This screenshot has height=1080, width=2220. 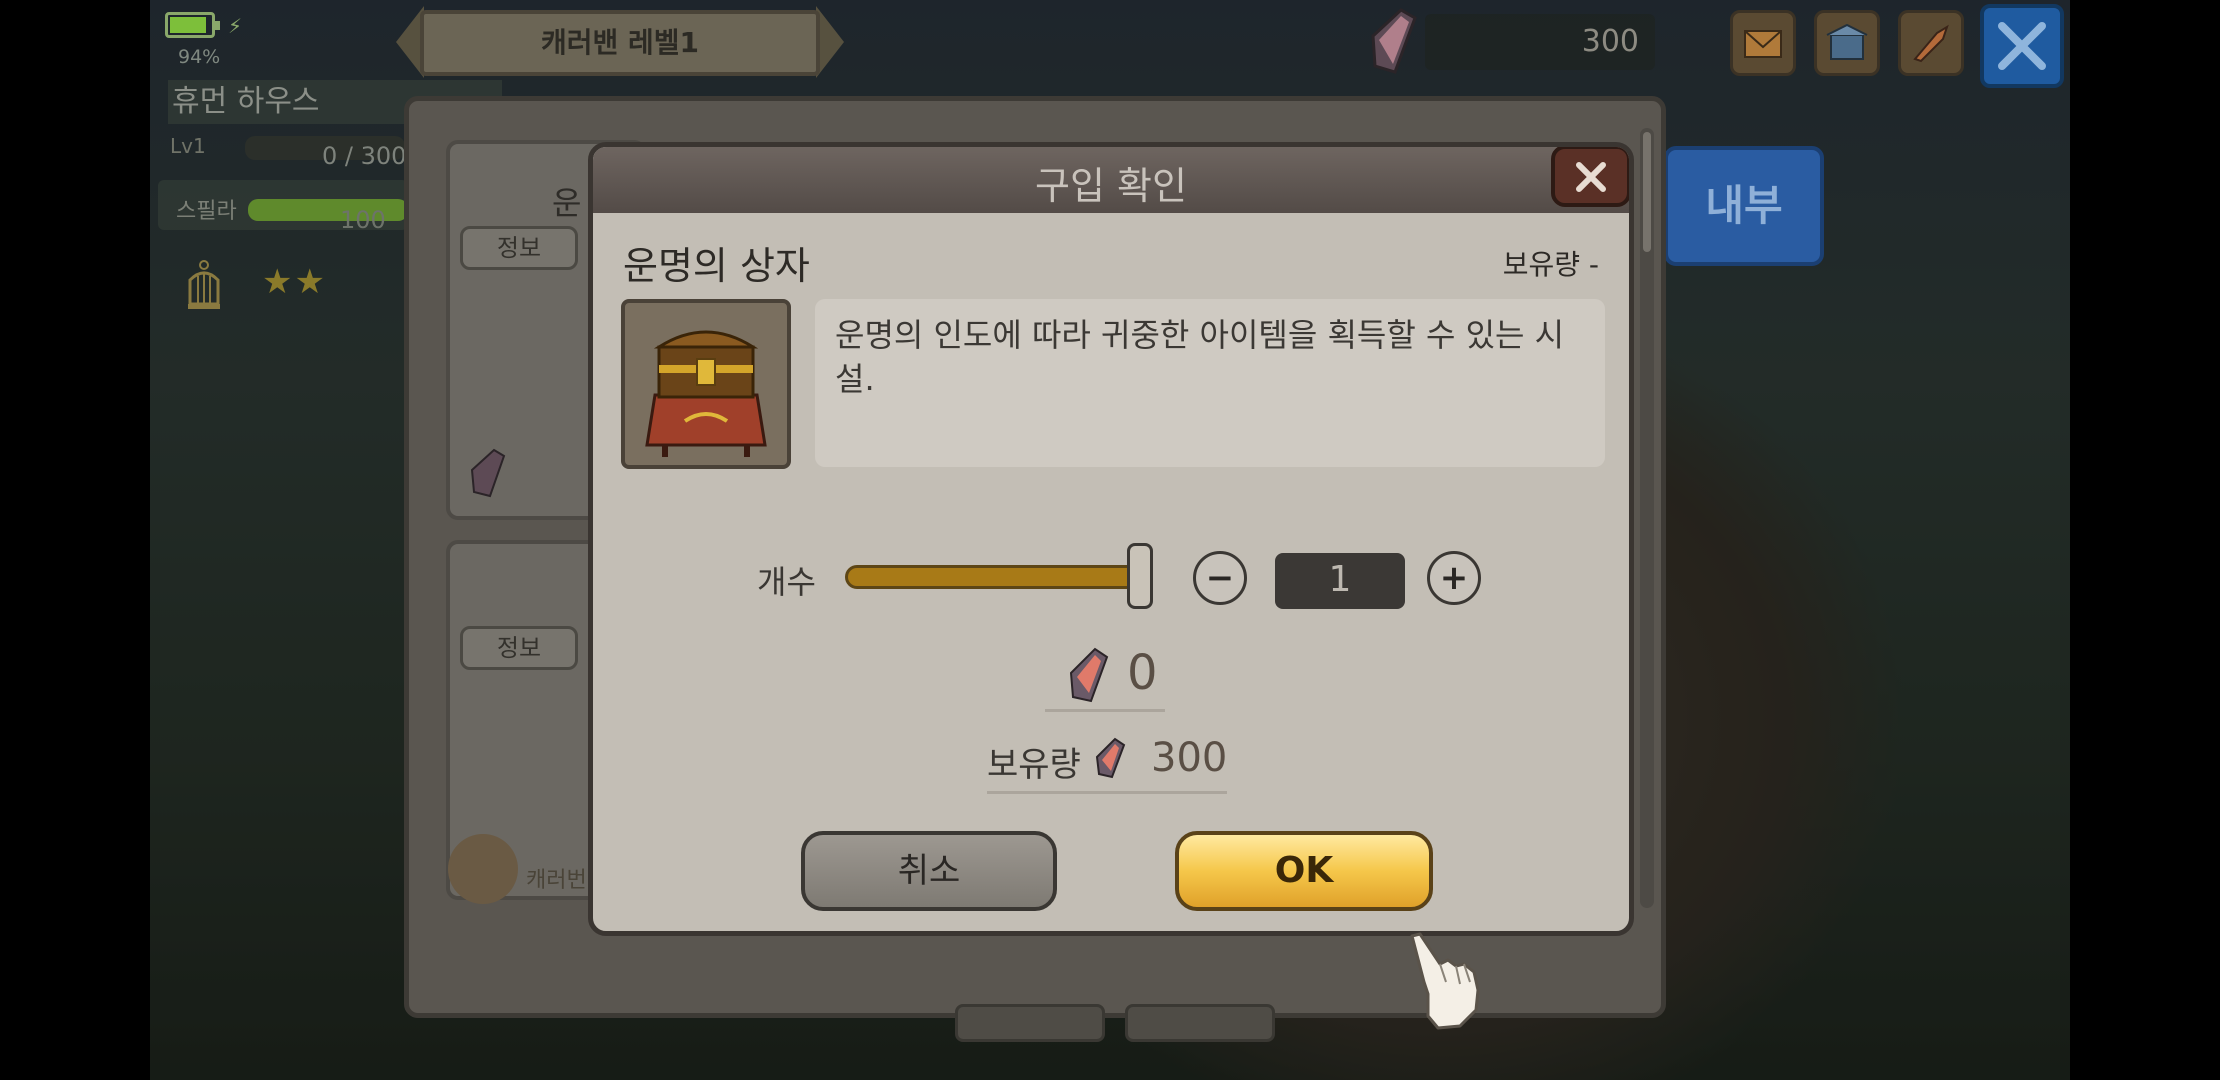 I want to click on level-progress: 0 / 300, so click(x=364, y=156).